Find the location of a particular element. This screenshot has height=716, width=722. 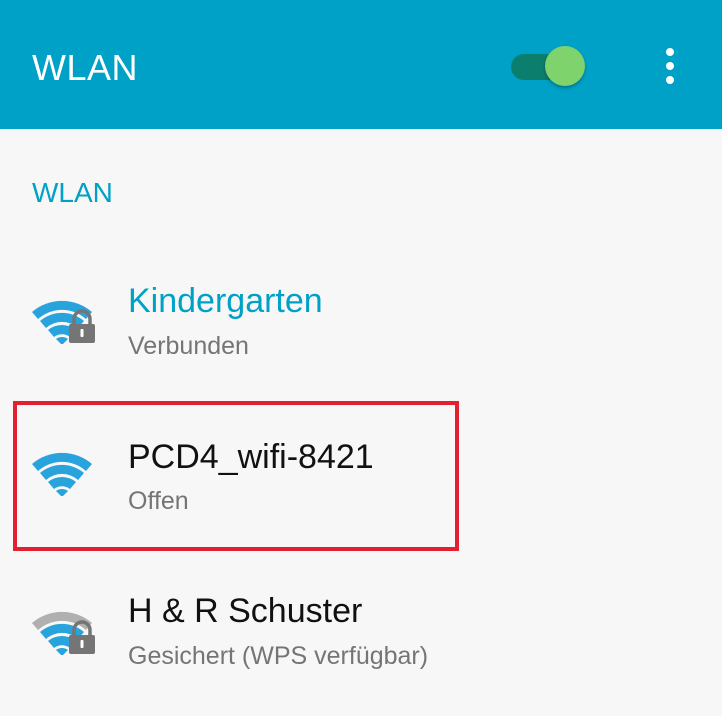

page-title: WLAN is located at coordinates (85, 67).